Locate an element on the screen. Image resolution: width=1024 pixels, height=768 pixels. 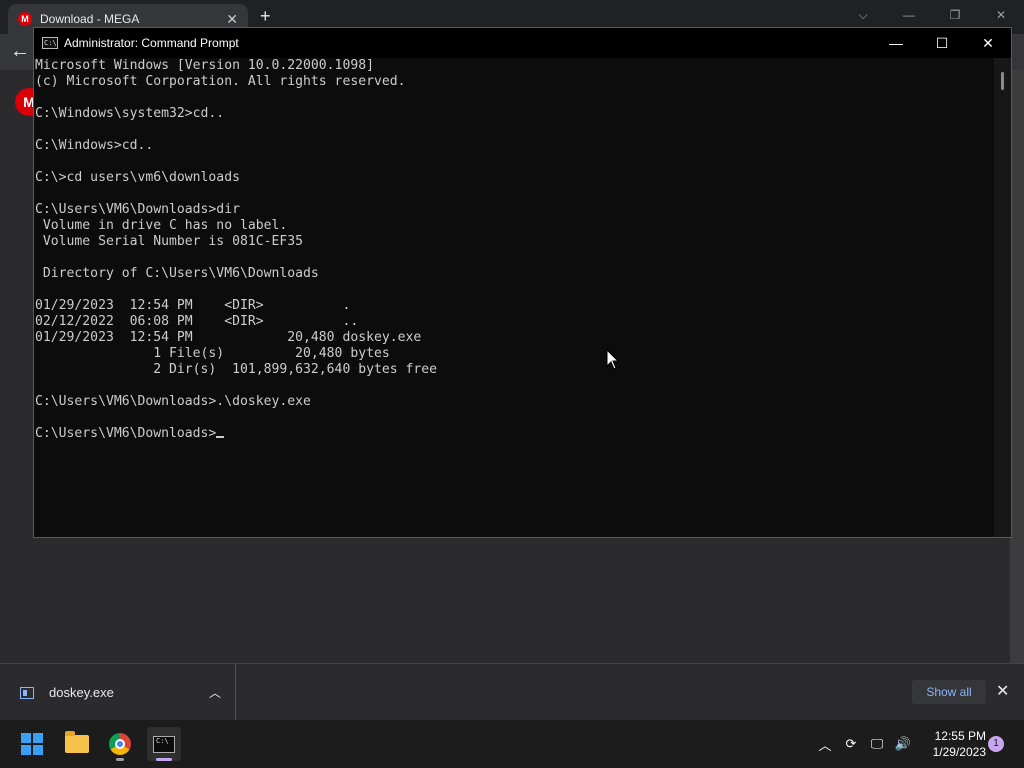
new-tab-button: + is located at coordinates (265, 16).